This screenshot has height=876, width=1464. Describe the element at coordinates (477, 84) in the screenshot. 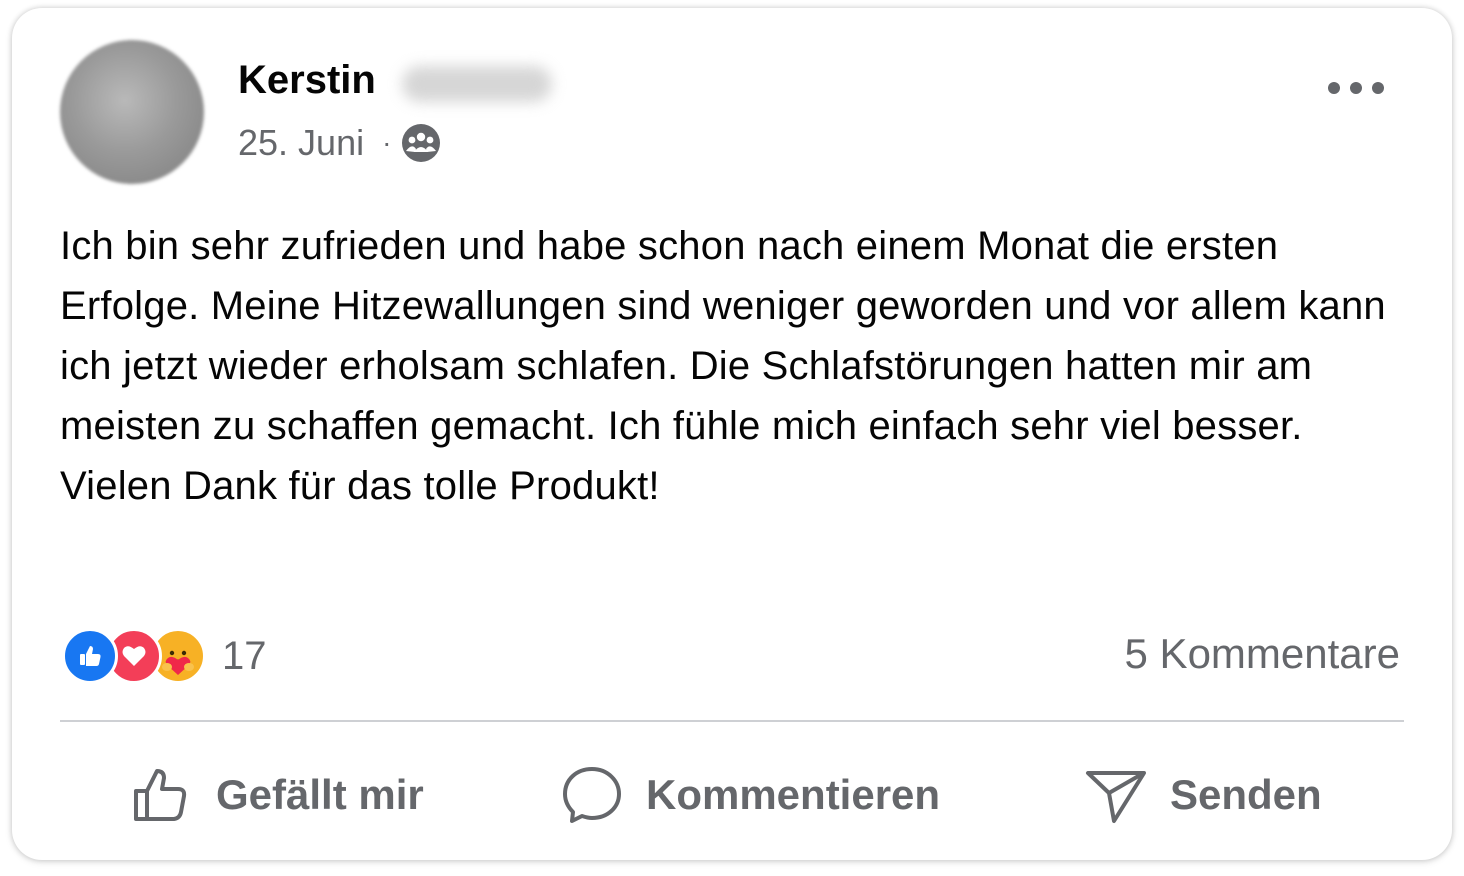

I see `author-surname-blurred` at that location.